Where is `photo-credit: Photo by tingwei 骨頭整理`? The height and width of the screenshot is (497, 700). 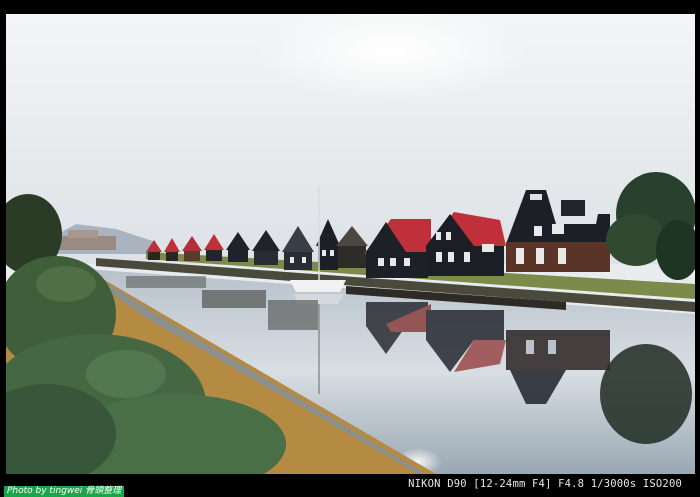
photo-credit: Photo by tingwei 骨頭整理 is located at coordinates (64, 491).